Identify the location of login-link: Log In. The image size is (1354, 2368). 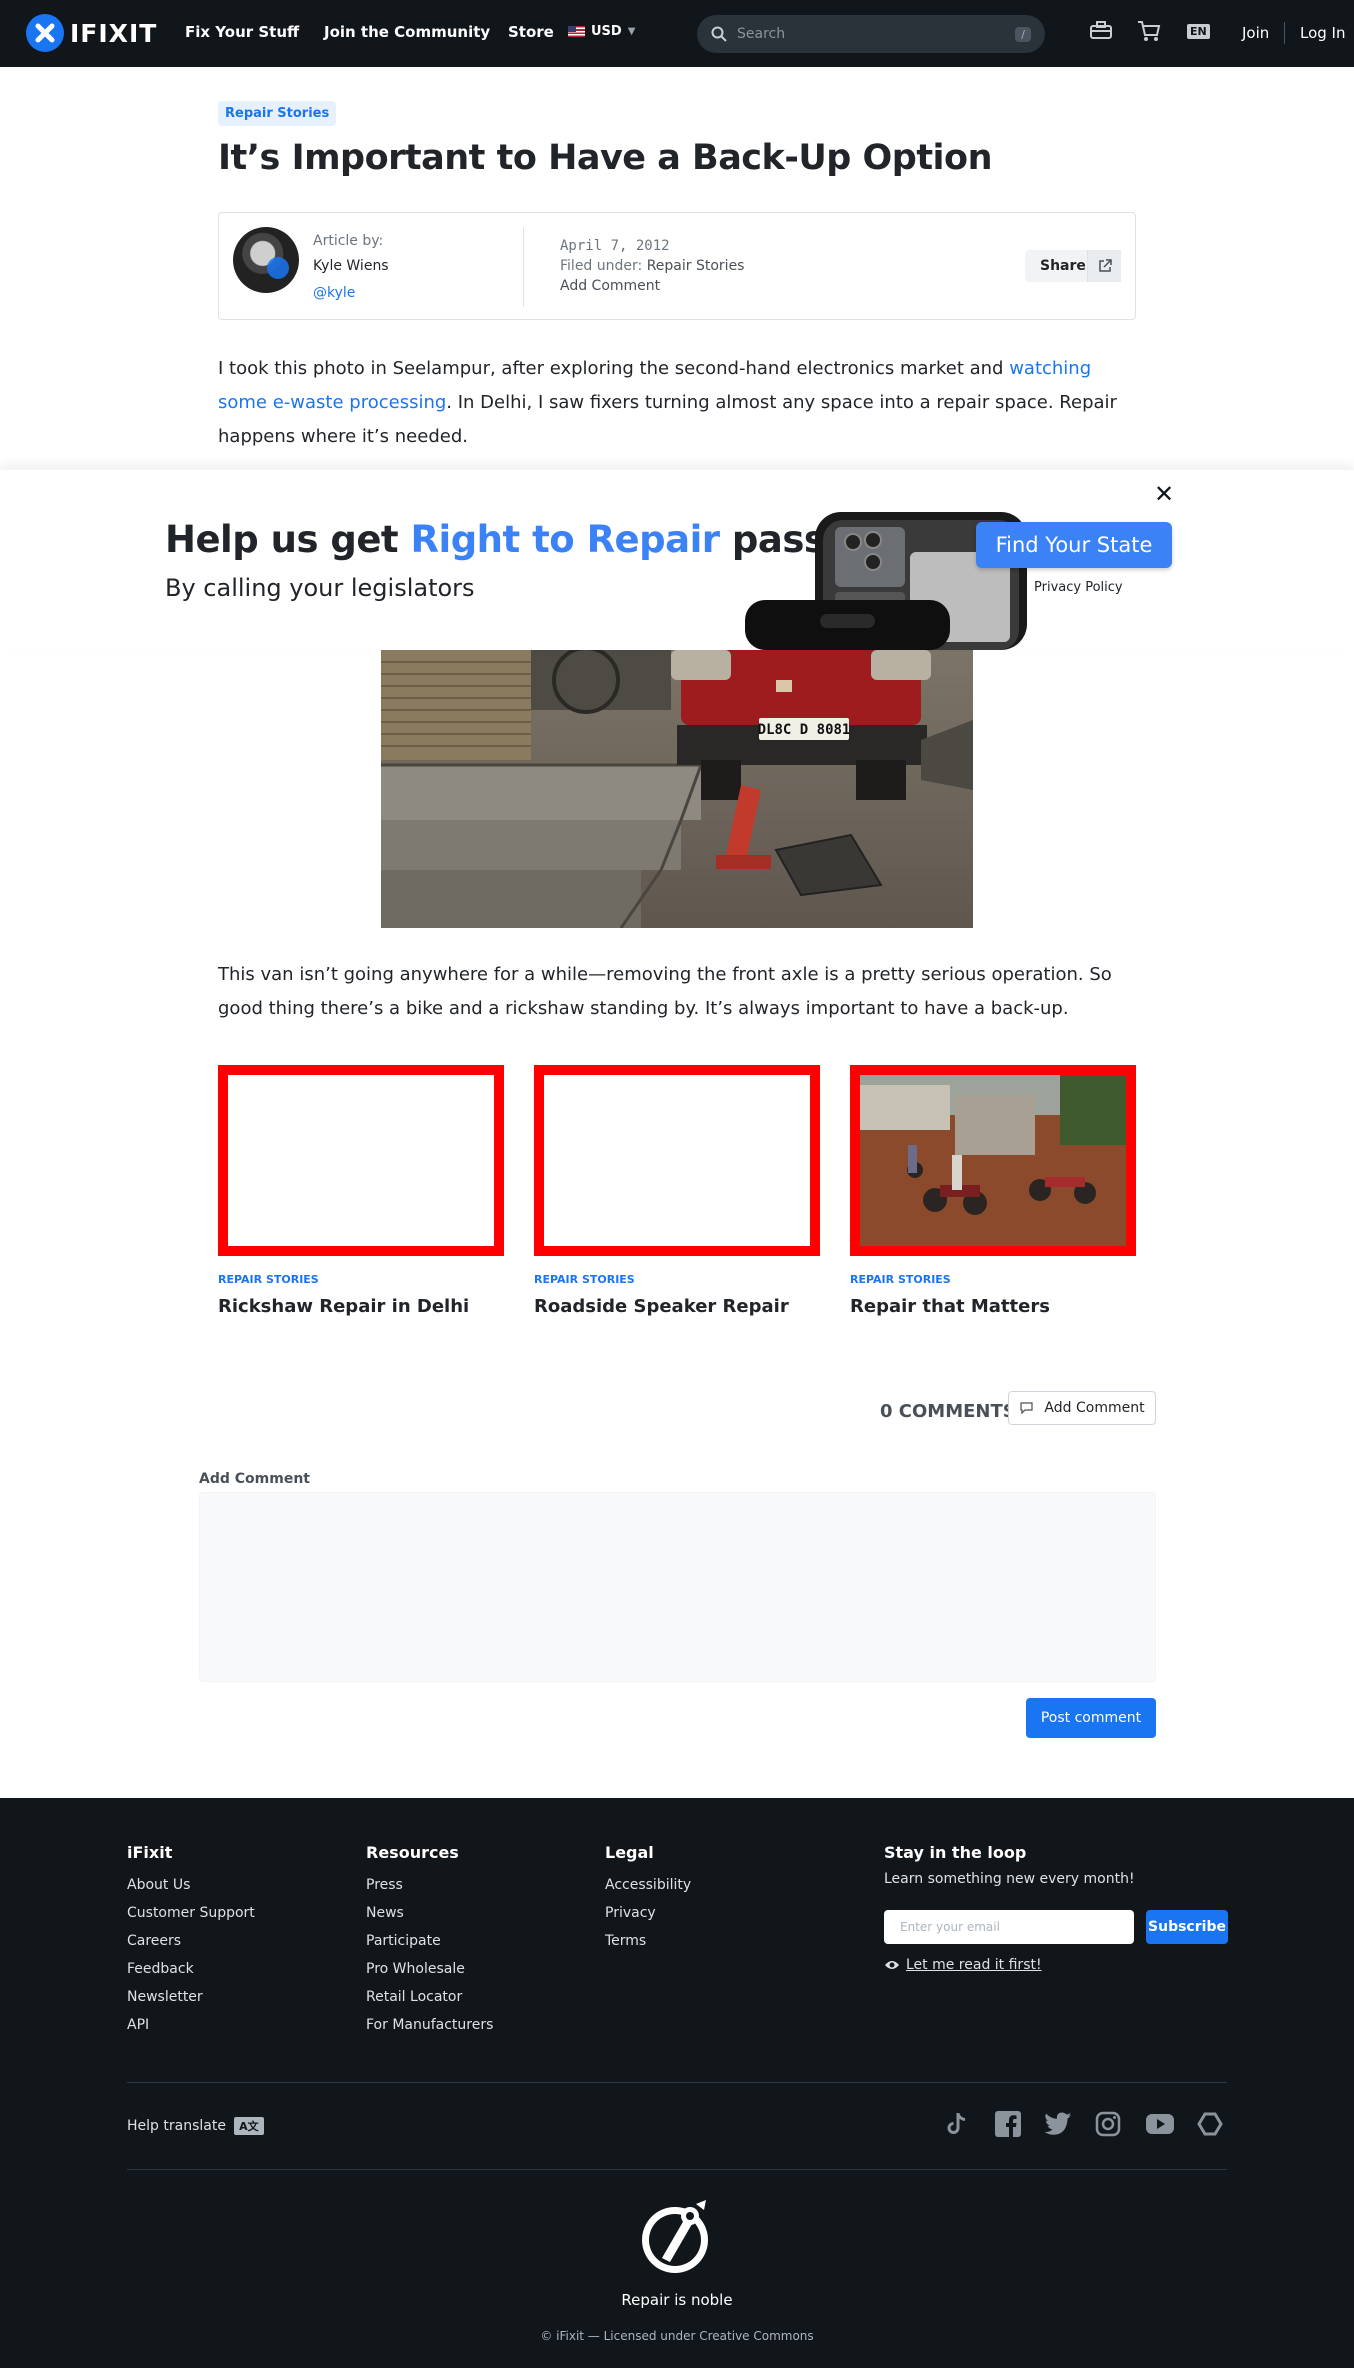
(1323, 33).